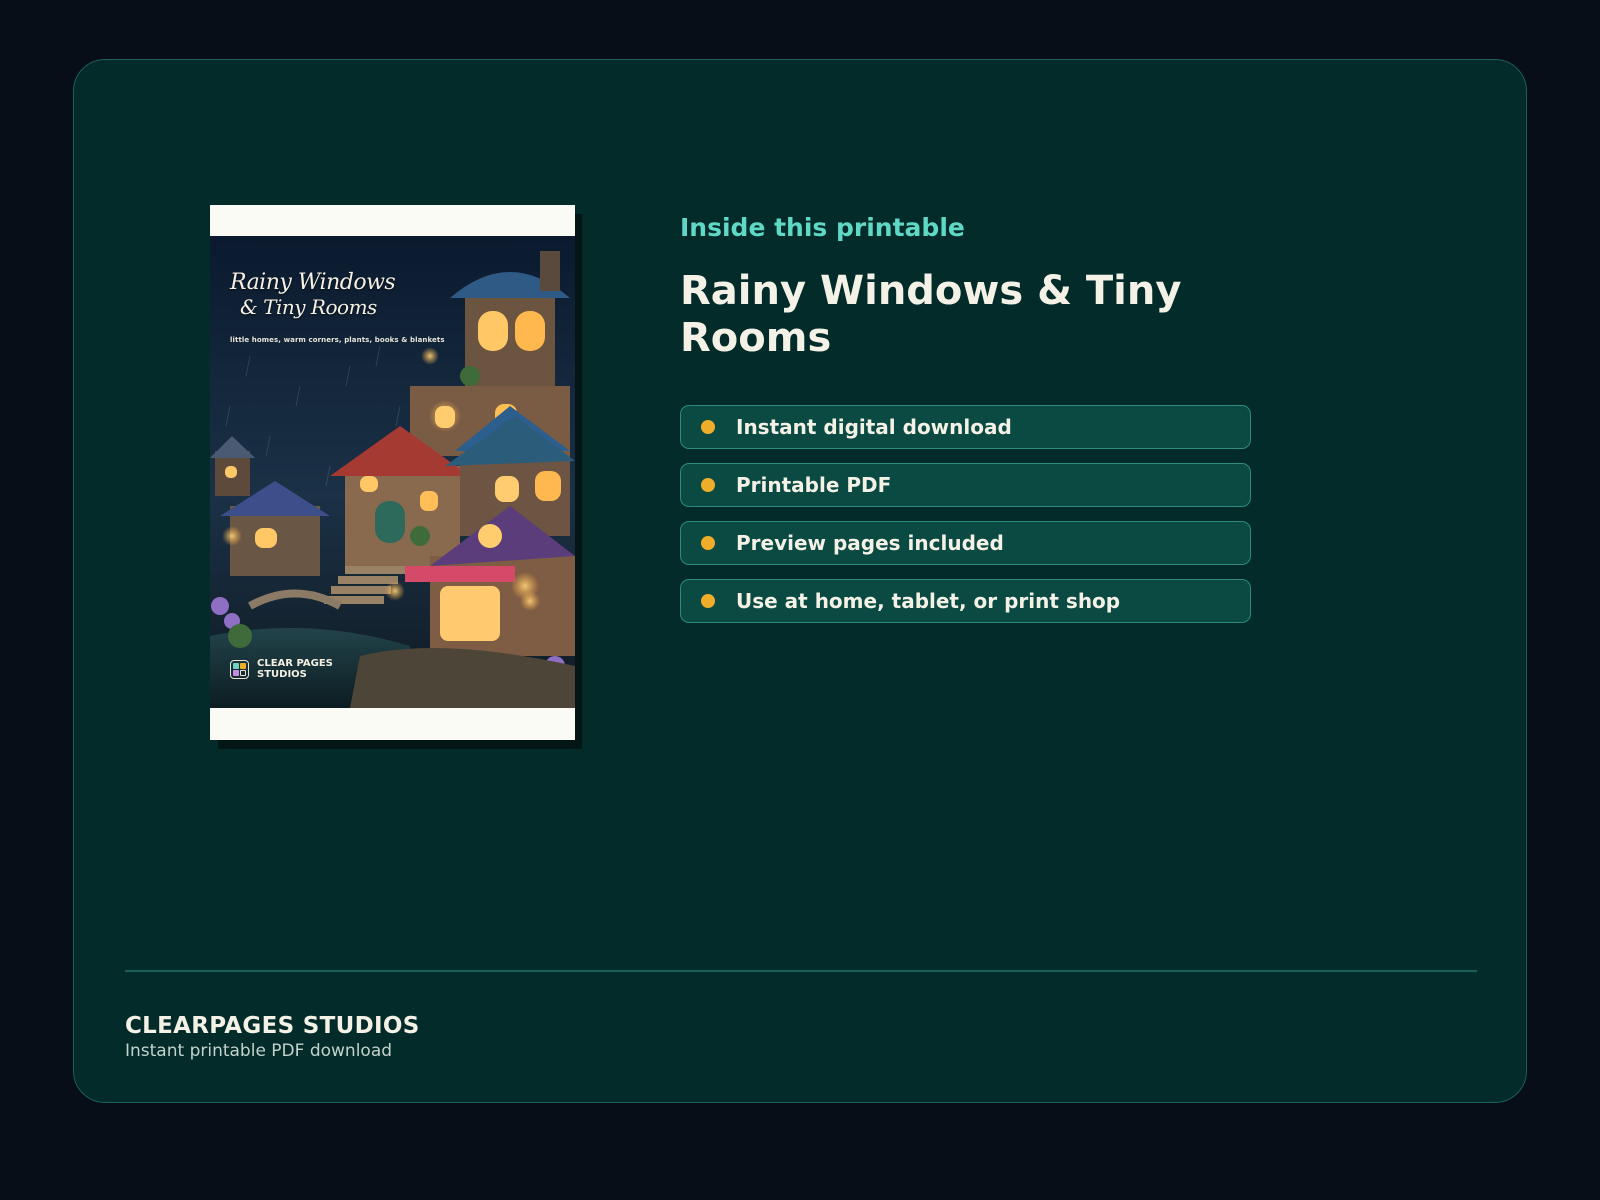 The height and width of the screenshot is (1200, 1600). What do you see at coordinates (801, 971) in the screenshot?
I see `footer-divider` at bounding box center [801, 971].